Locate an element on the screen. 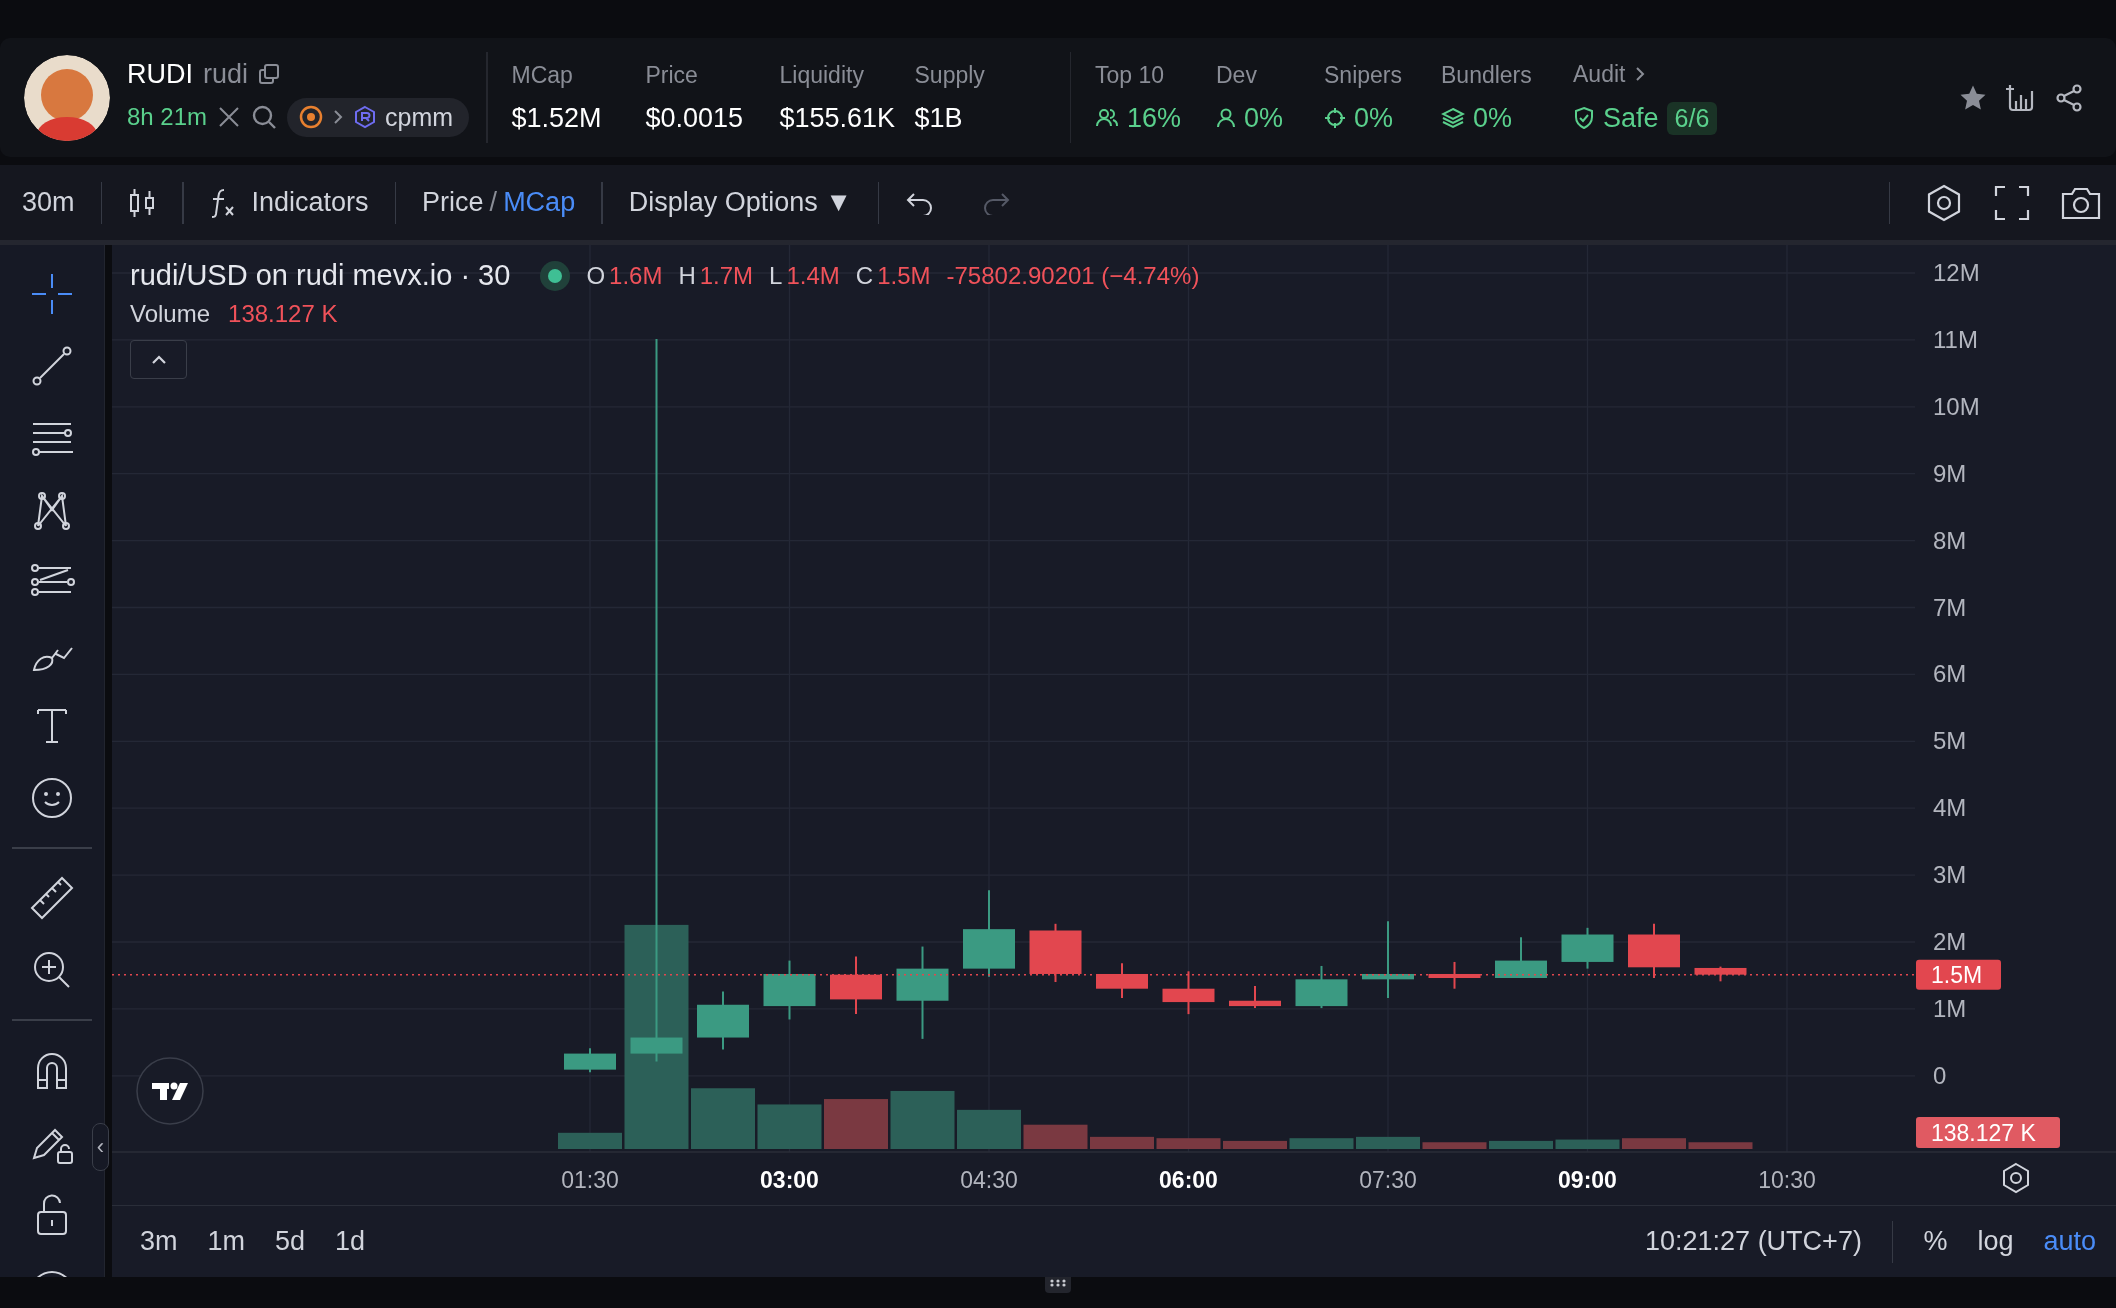  x-icon is located at coordinates (229, 117).